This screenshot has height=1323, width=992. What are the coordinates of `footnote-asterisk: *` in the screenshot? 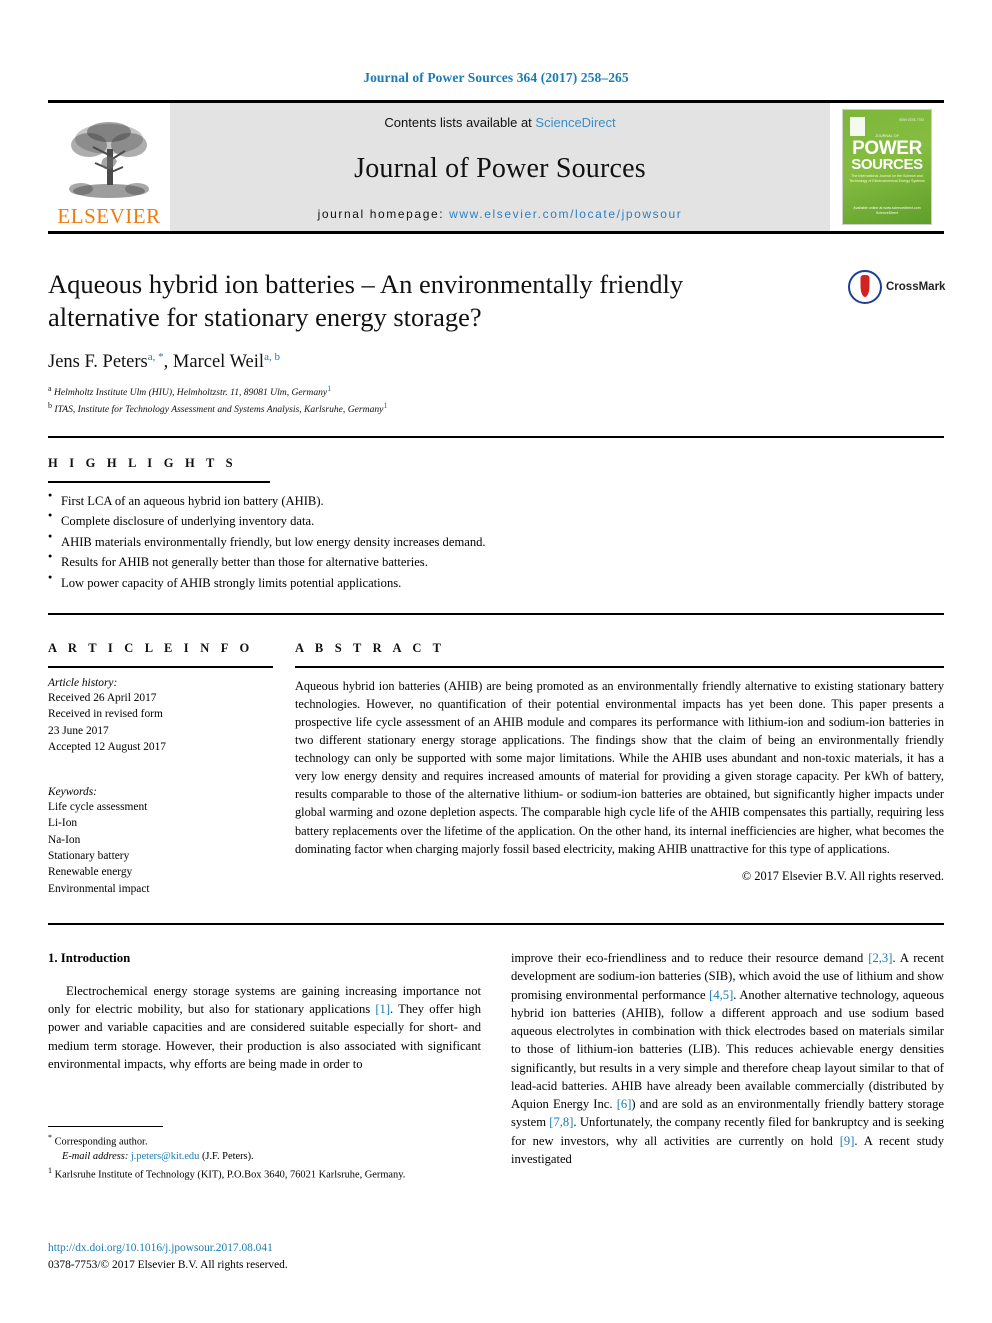 It's located at (50, 1137).